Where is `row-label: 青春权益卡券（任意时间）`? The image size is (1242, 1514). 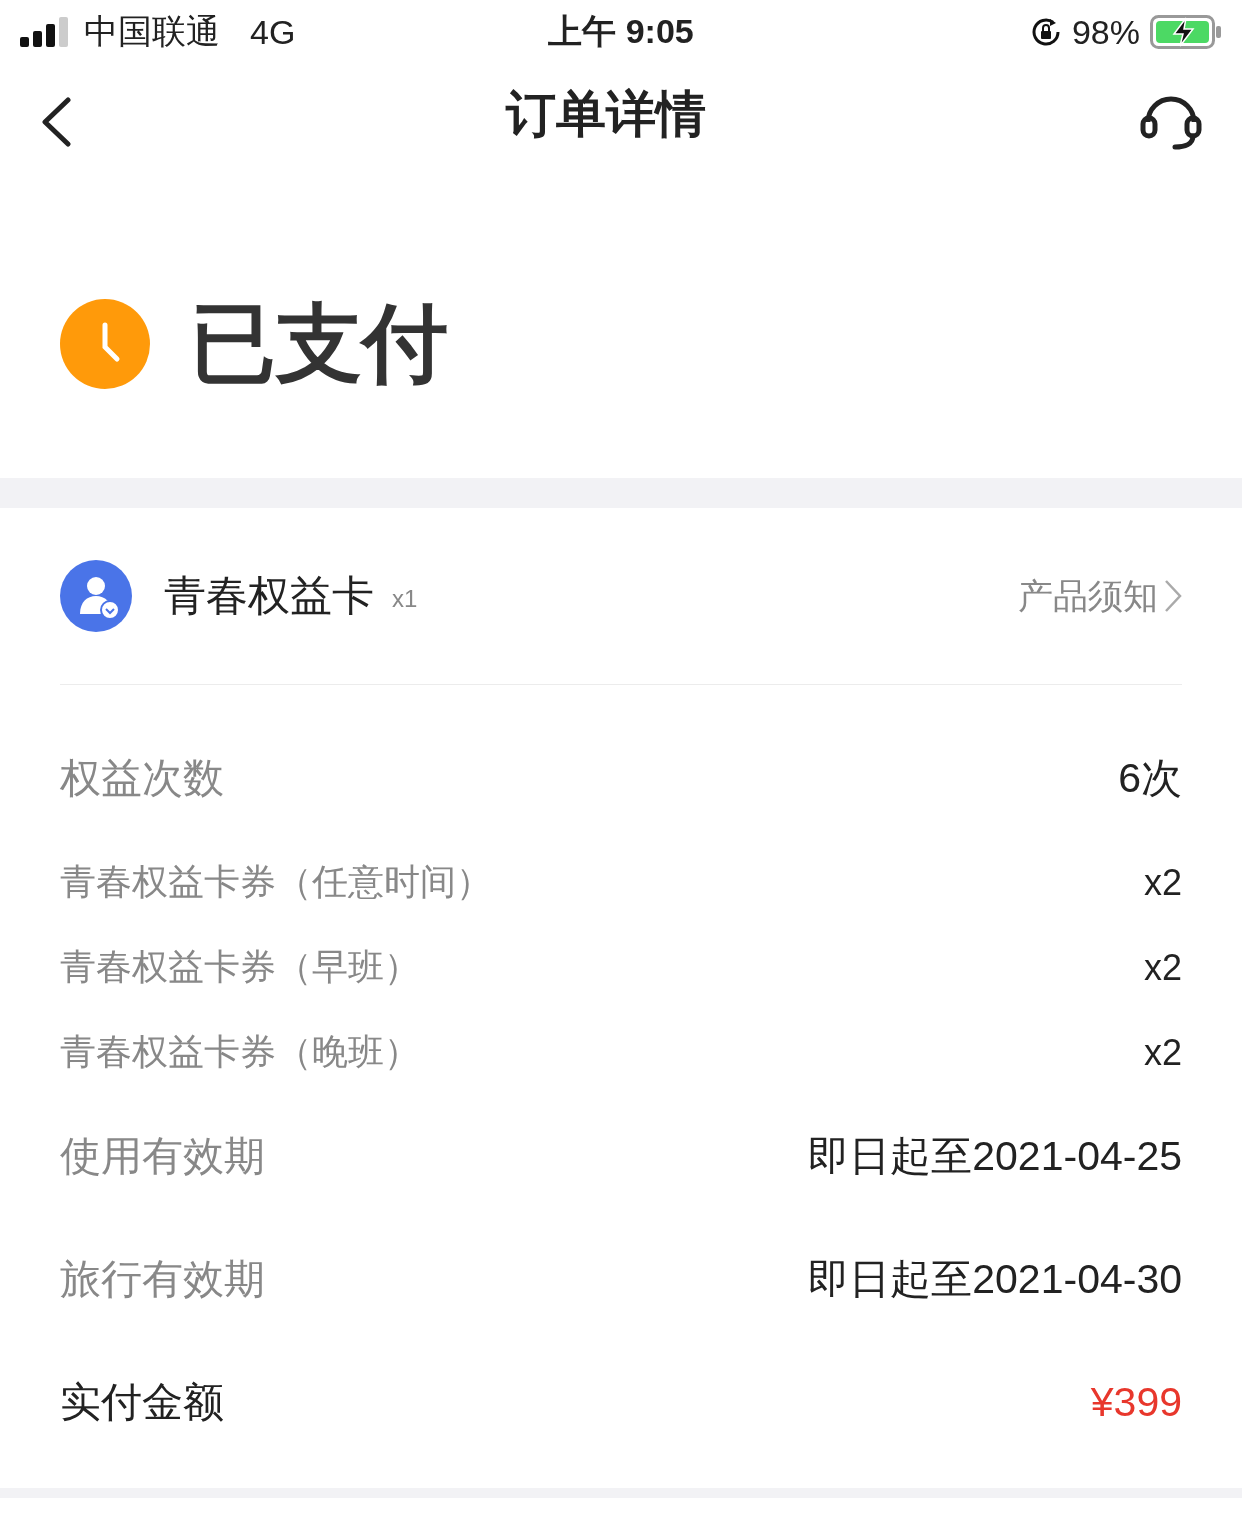 row-label: 青春权益卡券（任意时间） is located at coordinates (276, 882).